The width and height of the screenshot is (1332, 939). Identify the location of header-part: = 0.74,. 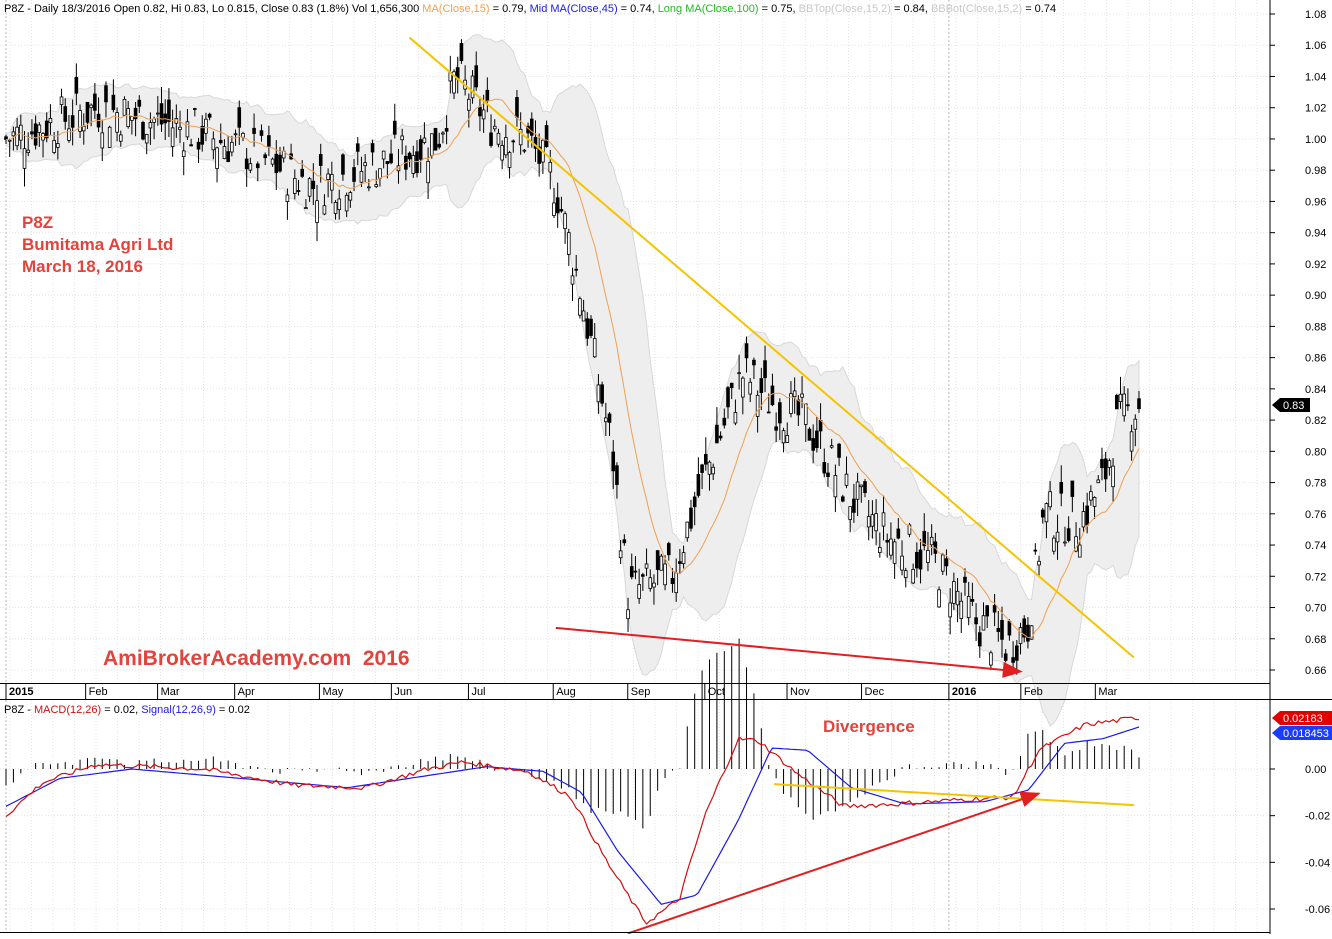
(638, 9).